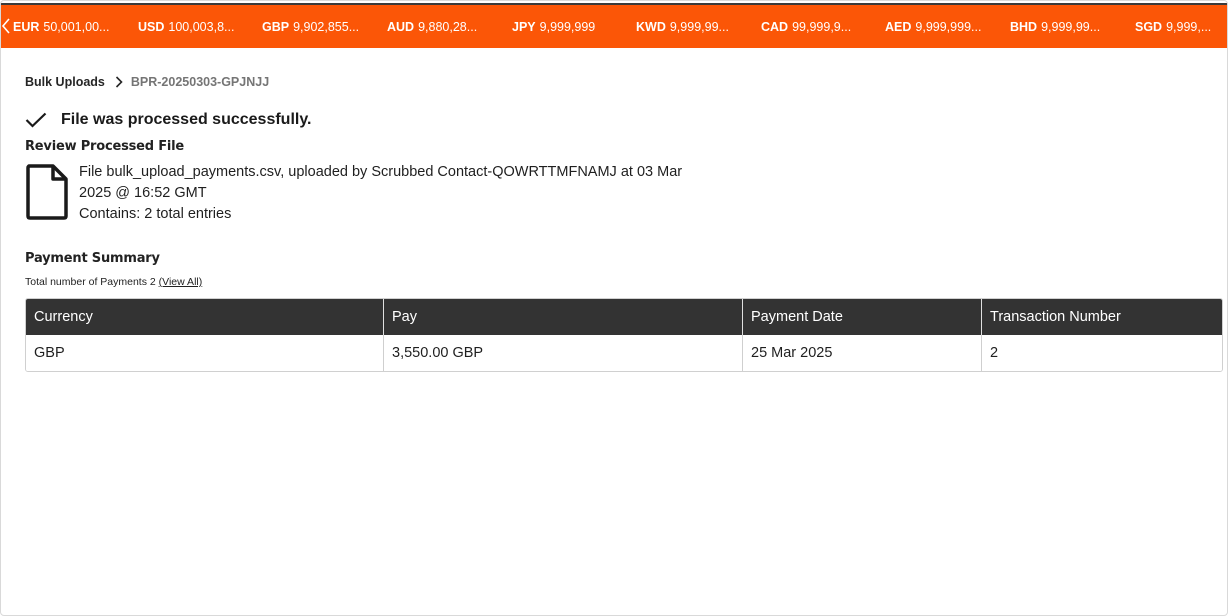  Describe the element at coordinates (205, 317) in the screenshot. I see `column-header-currency: Currency` at that location.